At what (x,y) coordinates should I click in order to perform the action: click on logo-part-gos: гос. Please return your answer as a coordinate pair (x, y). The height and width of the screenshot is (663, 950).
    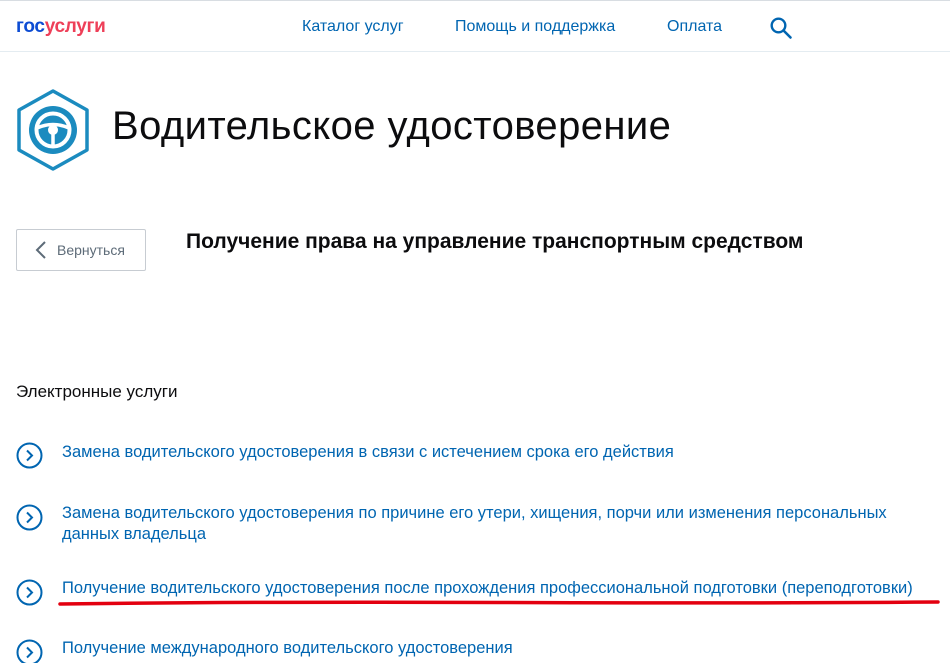
    Looking at the image, I should click on (30, 26).